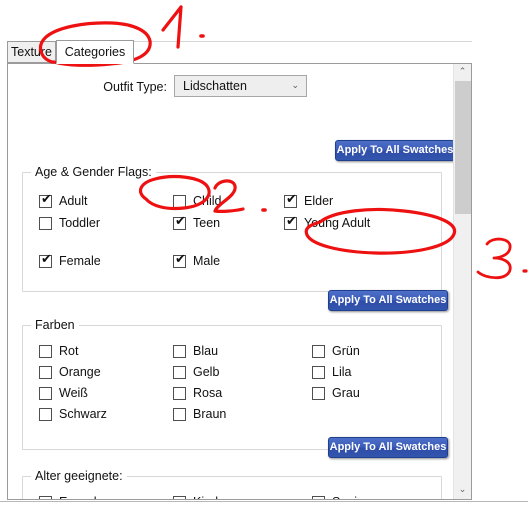 This screenshot has width=528, height=506. Describe the element at coordinates (346, 351) in the screenshot. I see `checkbox-label: Grün` at that location.